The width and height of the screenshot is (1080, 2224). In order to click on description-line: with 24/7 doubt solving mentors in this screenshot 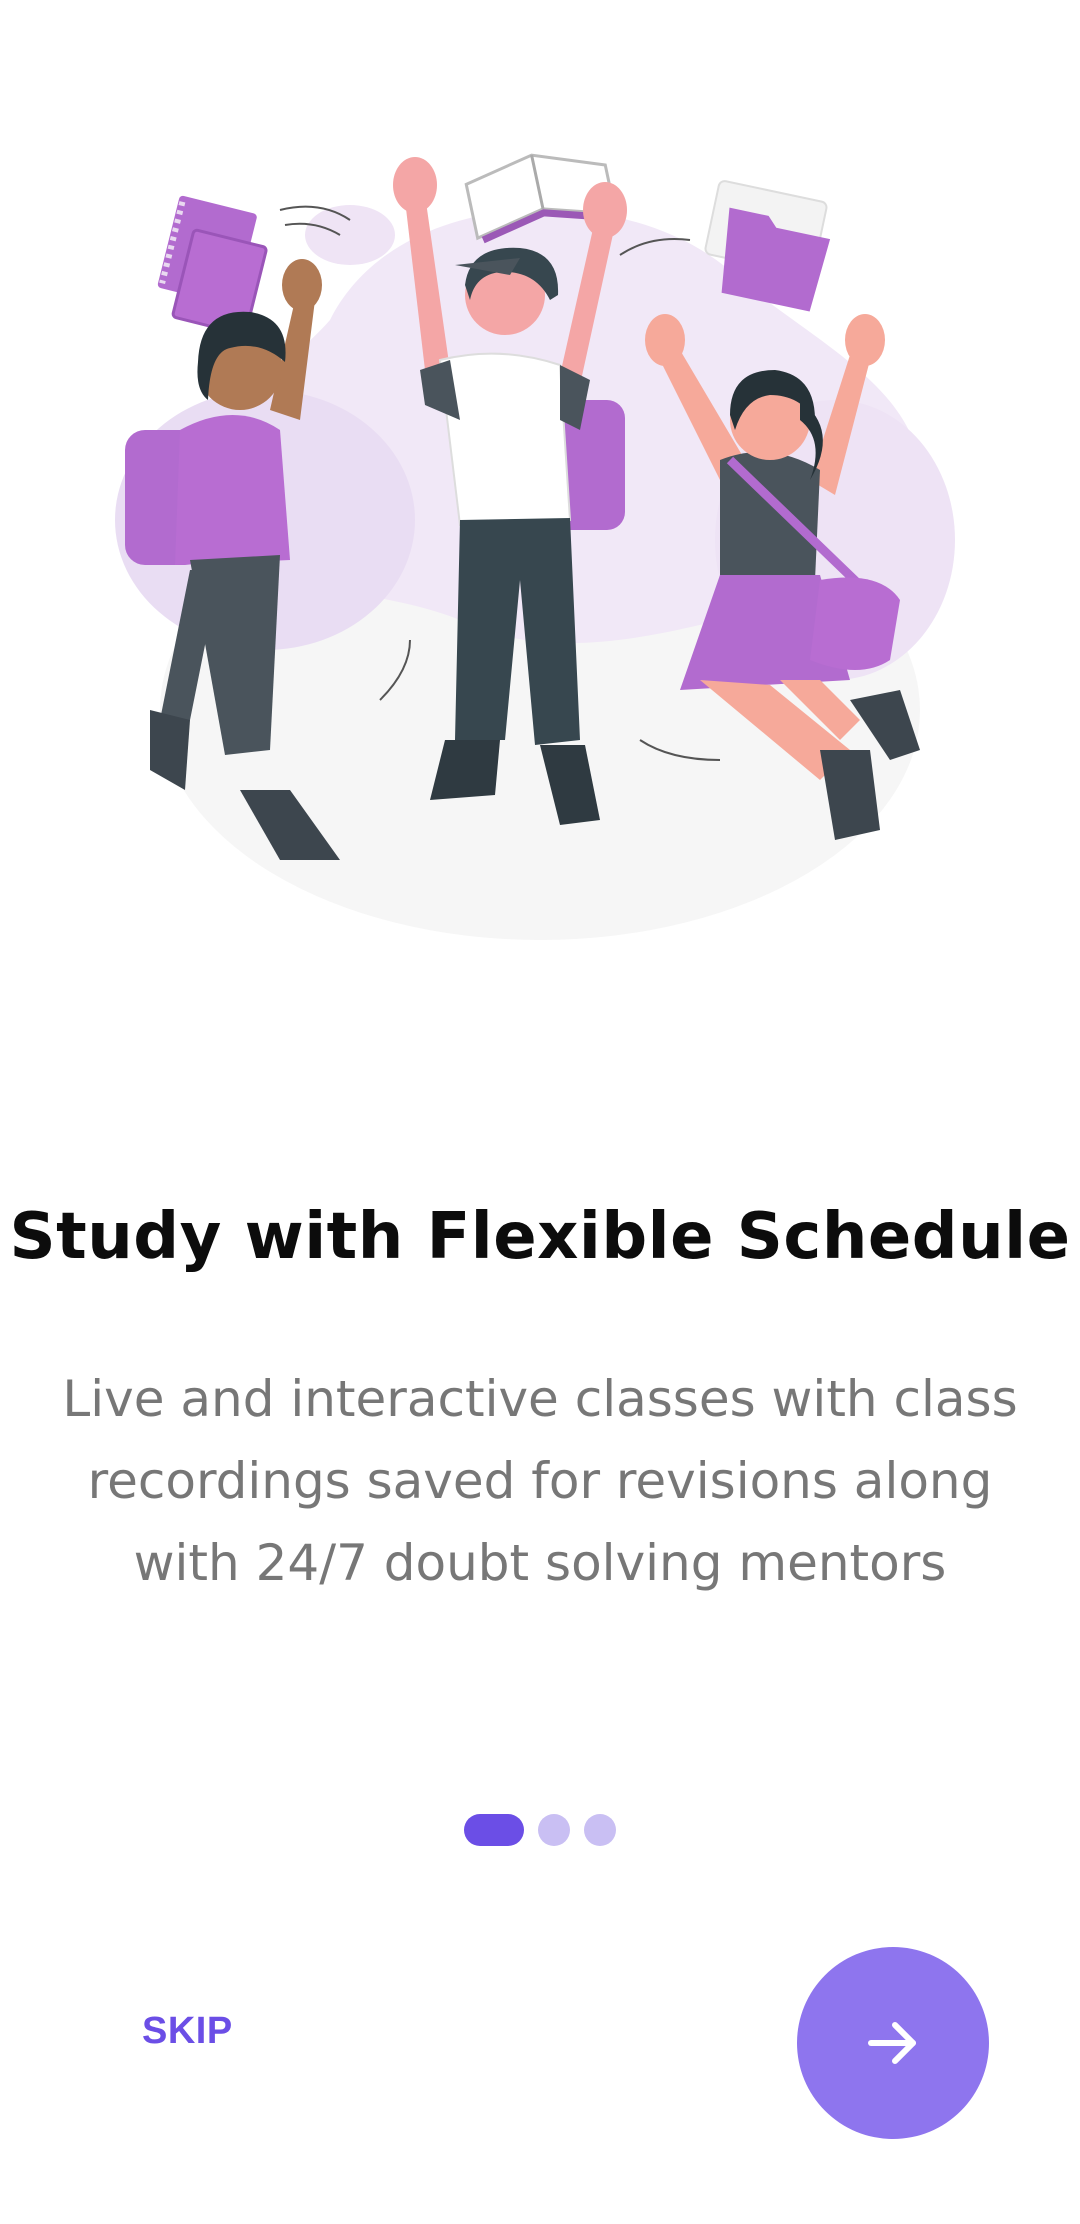, I will do `click(540, 1563)`.